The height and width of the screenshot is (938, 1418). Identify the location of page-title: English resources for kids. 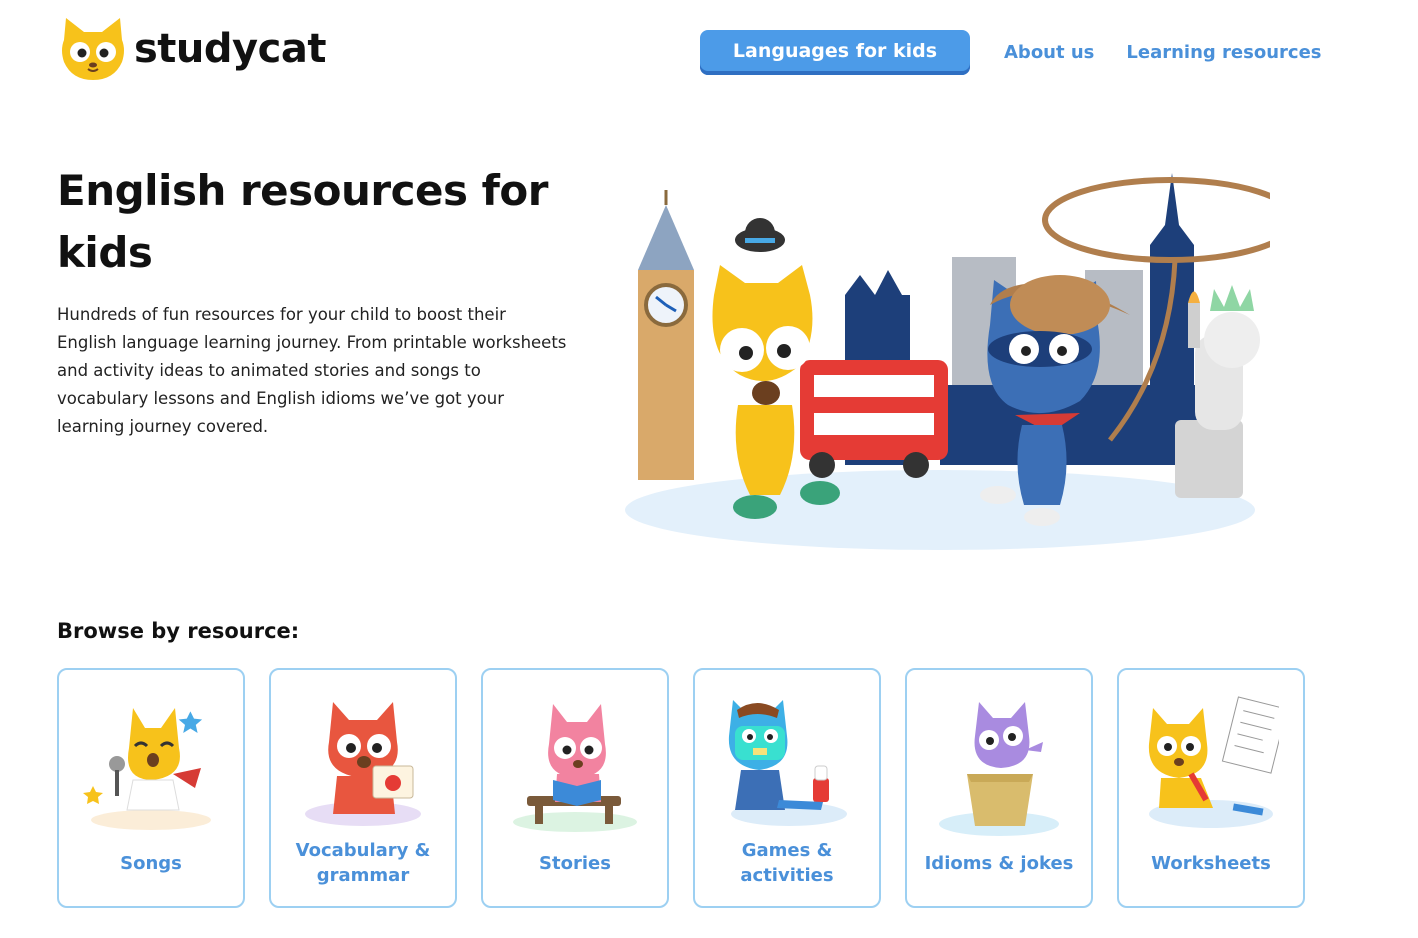
(302, 221).